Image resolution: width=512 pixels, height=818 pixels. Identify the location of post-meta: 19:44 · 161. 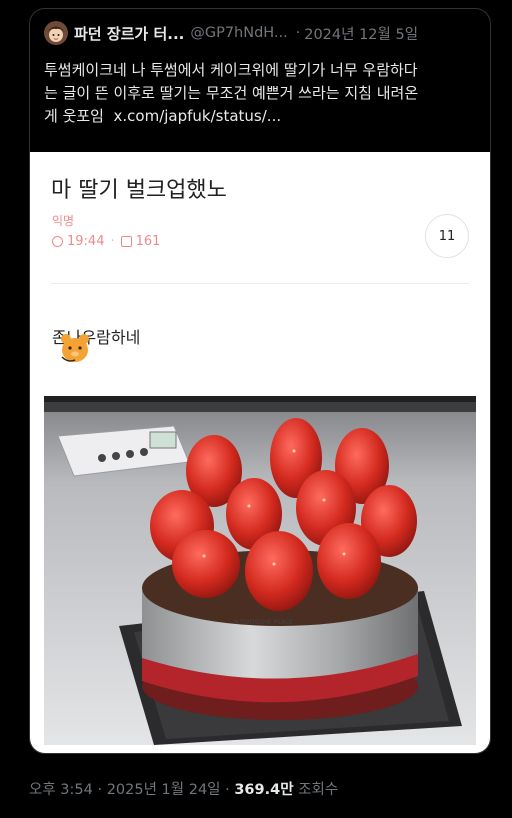
(106, 241).